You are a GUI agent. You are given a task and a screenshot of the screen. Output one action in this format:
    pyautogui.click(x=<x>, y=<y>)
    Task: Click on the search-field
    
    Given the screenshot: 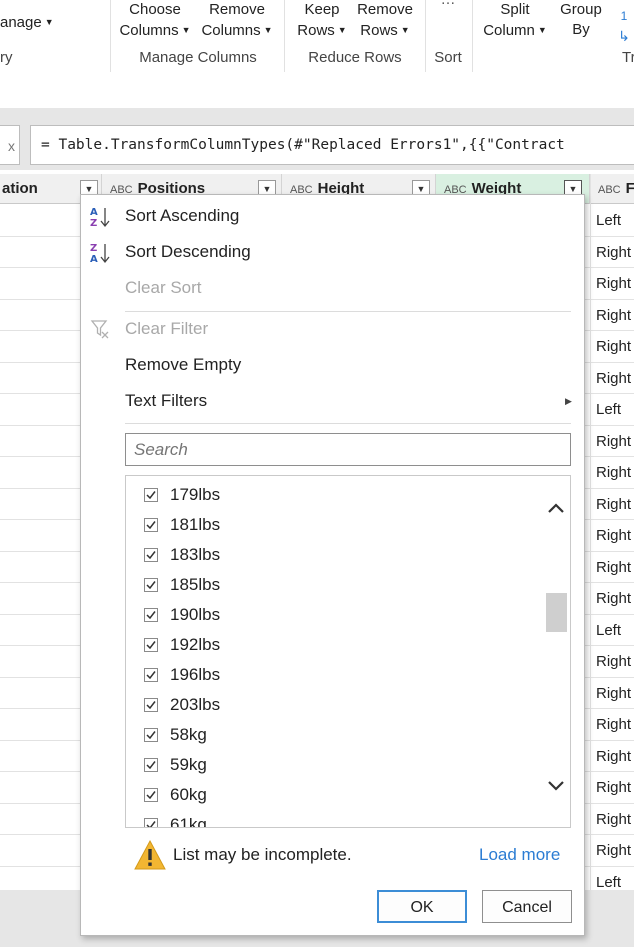 What is the action you would take?
    pyautogui.click(x=348, y=449)
    